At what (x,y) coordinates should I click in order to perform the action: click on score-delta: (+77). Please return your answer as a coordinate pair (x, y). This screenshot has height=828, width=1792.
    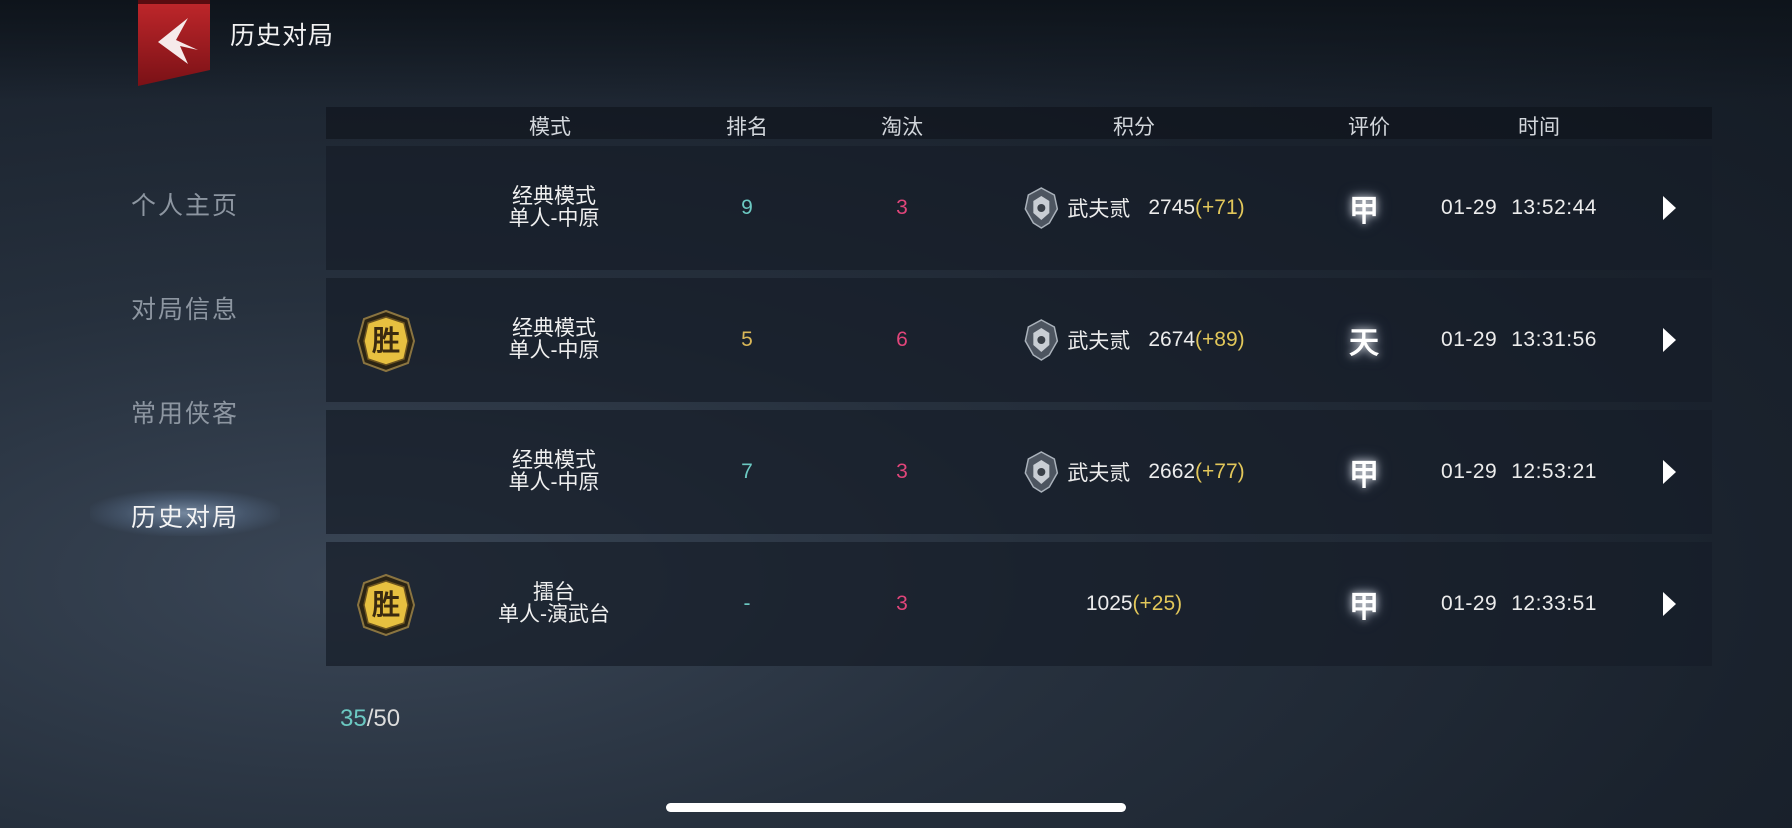
    Looking at the image, I should click on (1220, 471).